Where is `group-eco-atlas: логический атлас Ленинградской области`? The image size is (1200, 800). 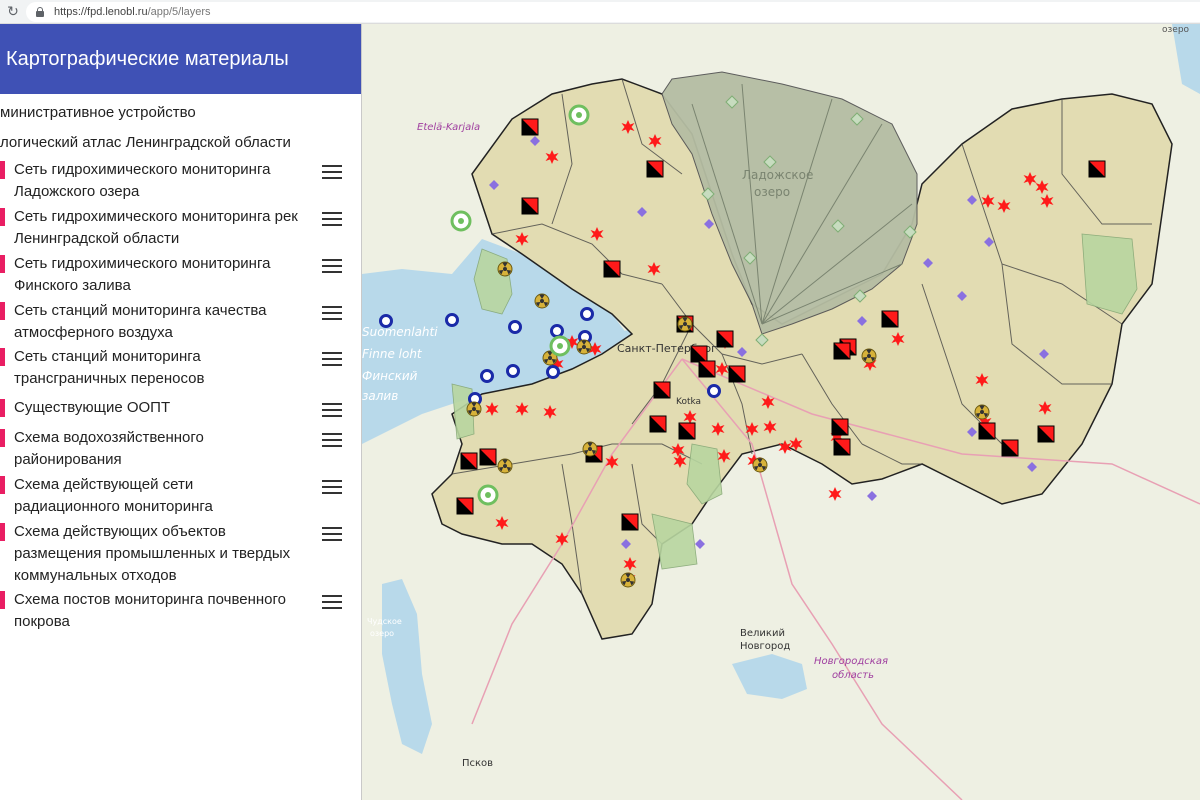 group-eco-atlas: логический атлас Ленинградской области is located at coordinates (145, 142).